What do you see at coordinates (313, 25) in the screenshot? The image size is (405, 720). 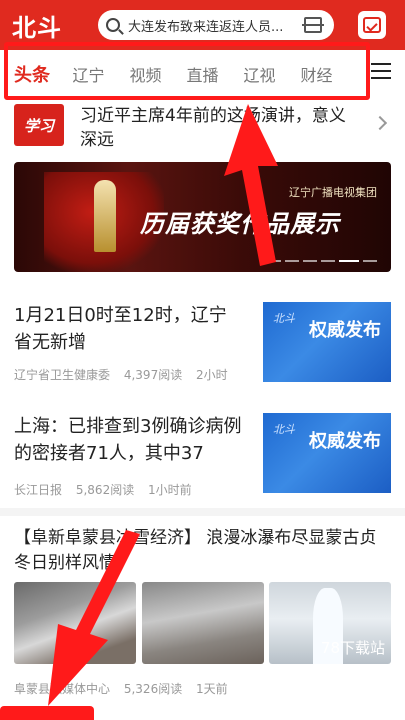 I see `scan-icon` at bounding box center [313, 25].